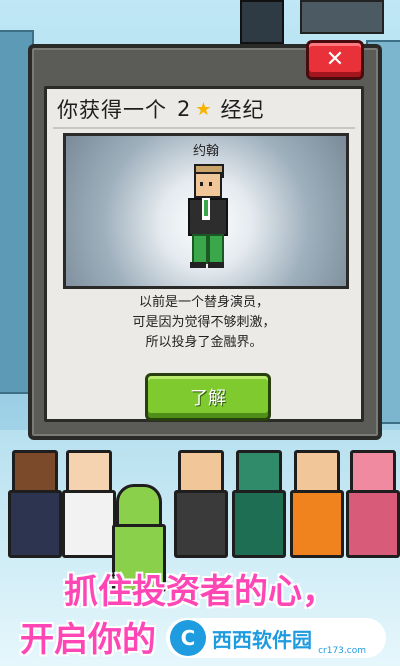 This screenshot has height=666, width=400. I want to click on character-green-hair-woman, so click(257, 500).